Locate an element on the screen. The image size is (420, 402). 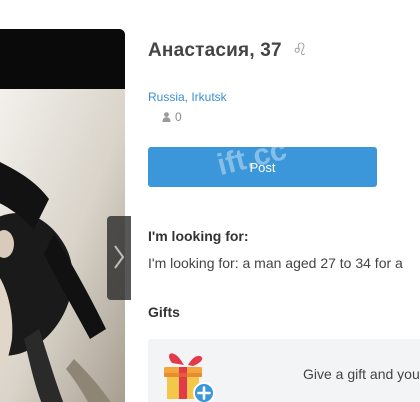
person-icon is located at coordinates (166, 117).